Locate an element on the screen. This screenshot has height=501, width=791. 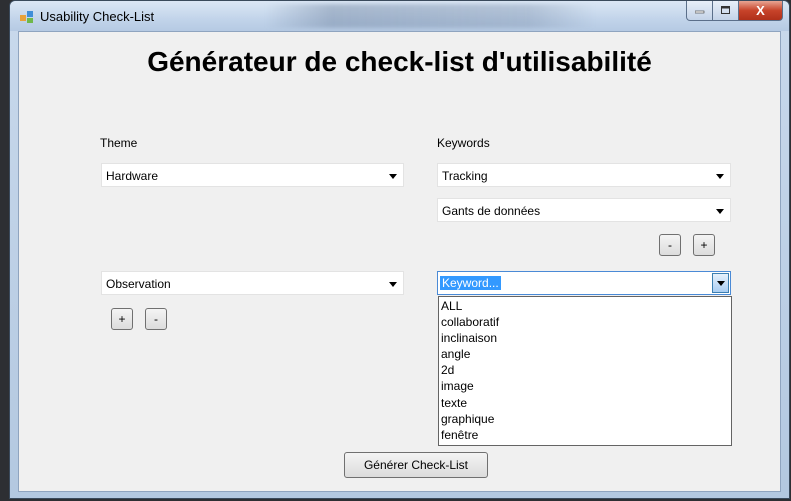
maximize-button is located at coordinates (726, 11).